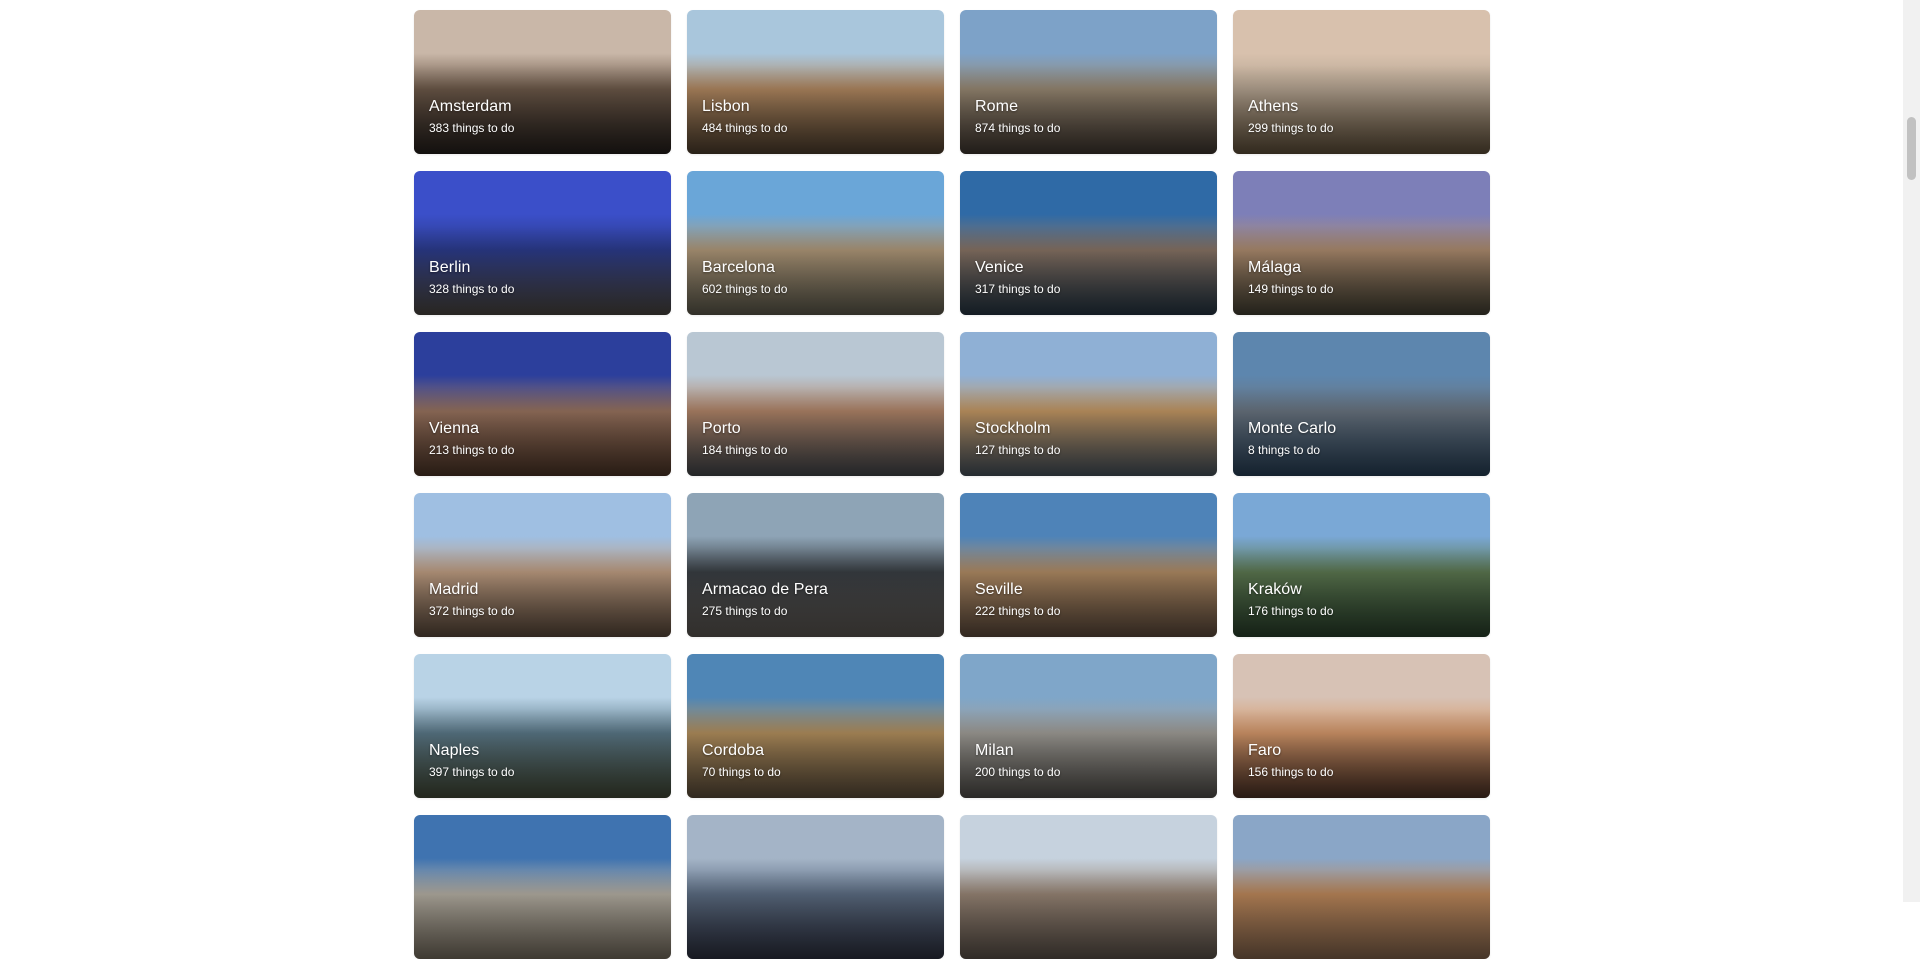 The image size is (1920, 959). What do you see at coordinates (1292, 428) in the screenshot?
I see `destination-name: Monte Carlo` at bounding box center [1292, 428].